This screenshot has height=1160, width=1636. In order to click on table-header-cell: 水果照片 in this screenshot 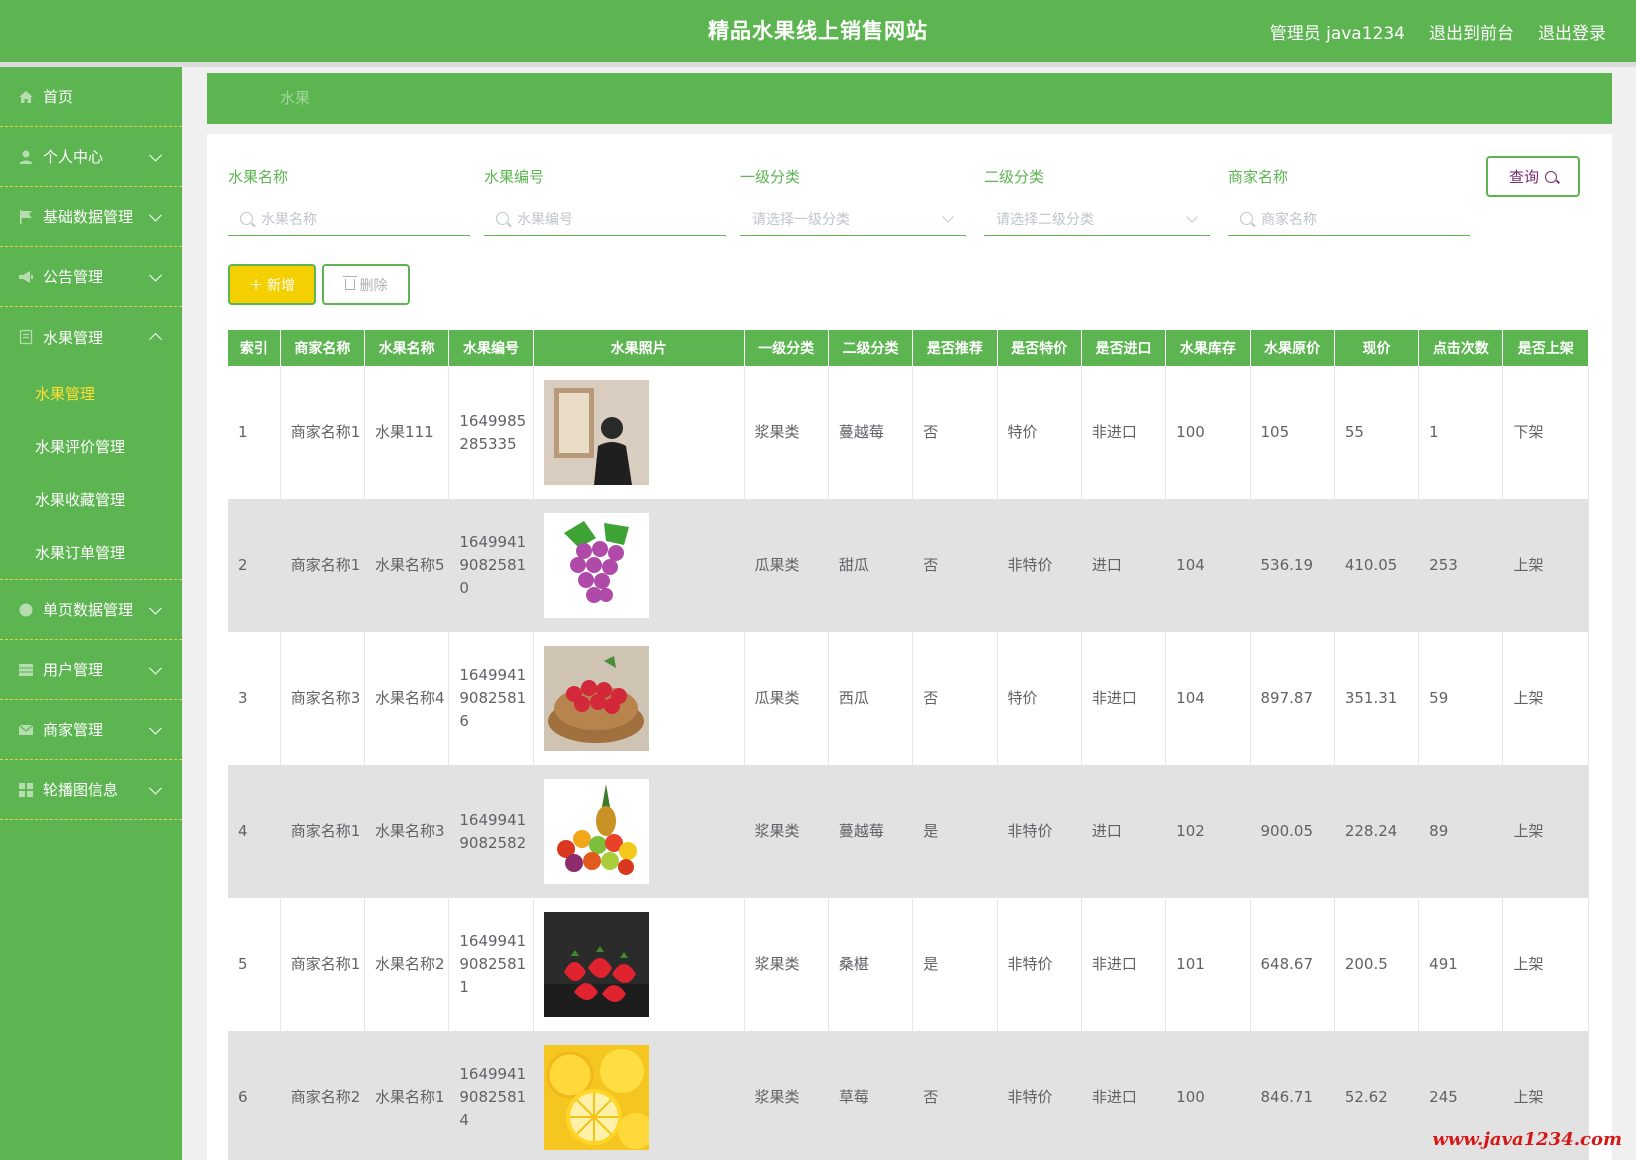, I will do `click(639, 348)`.